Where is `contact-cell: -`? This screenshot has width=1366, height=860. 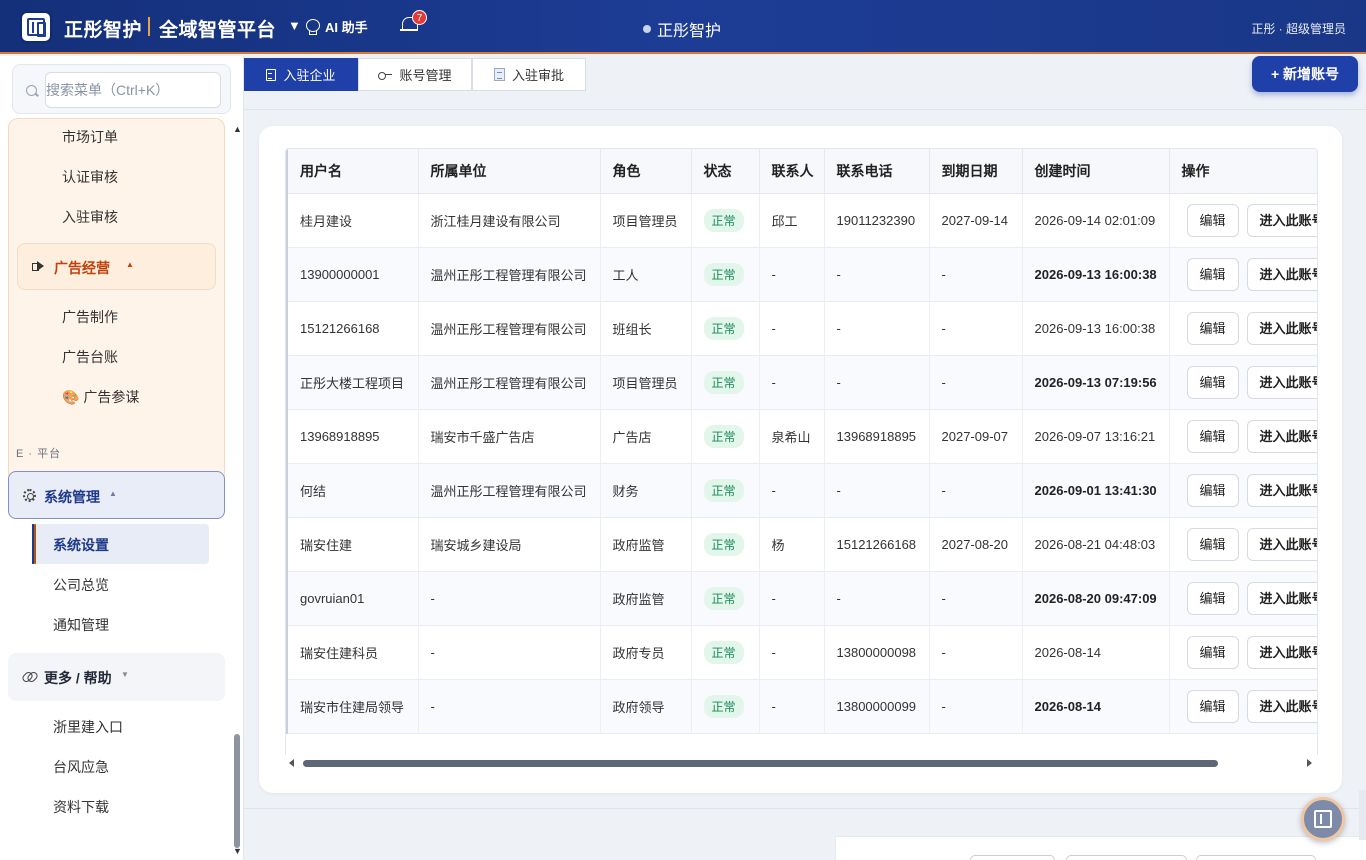 contact-cell: - is located at coordinates (792, 490).